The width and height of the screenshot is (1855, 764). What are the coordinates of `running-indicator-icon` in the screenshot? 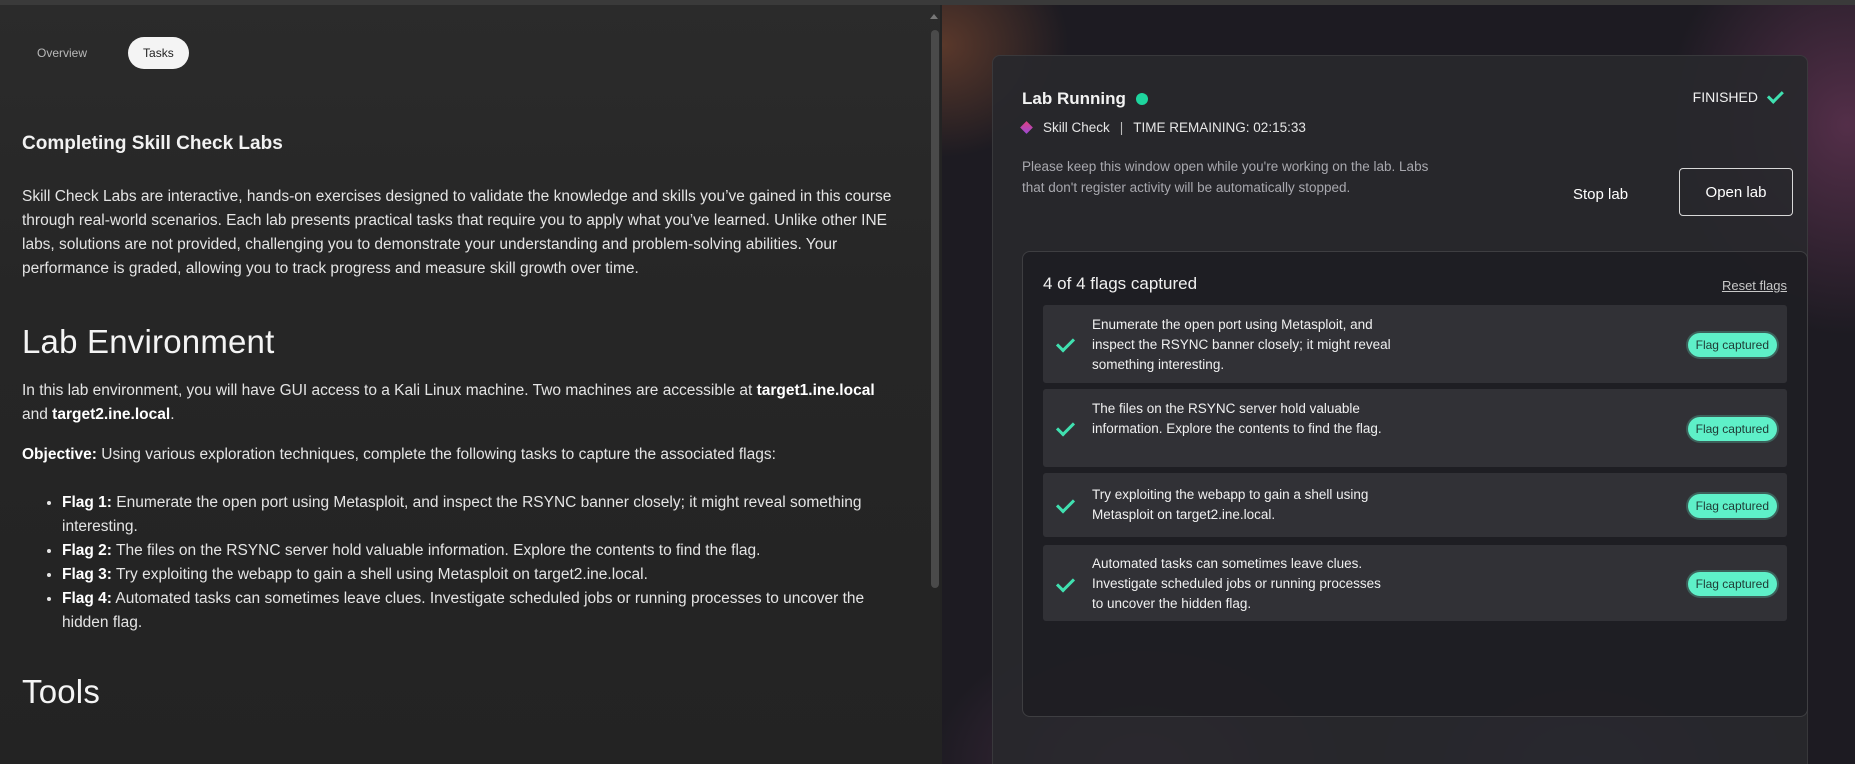 It's located at (1141, 99).